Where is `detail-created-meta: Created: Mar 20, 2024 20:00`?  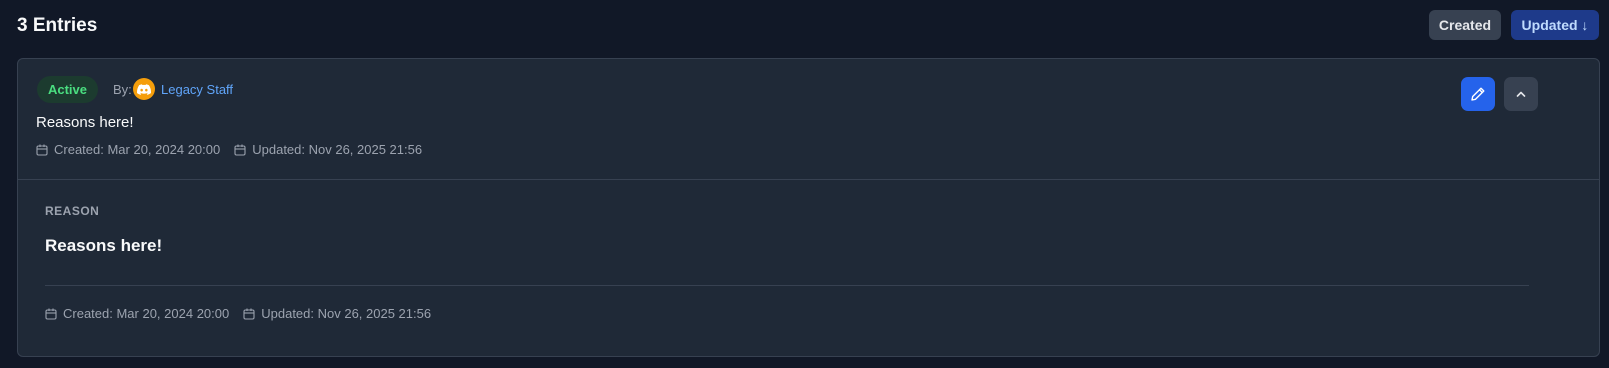 detail-created-meta: Created: Mar 20, 2024 20:00 is located at coordinates (137, 313).